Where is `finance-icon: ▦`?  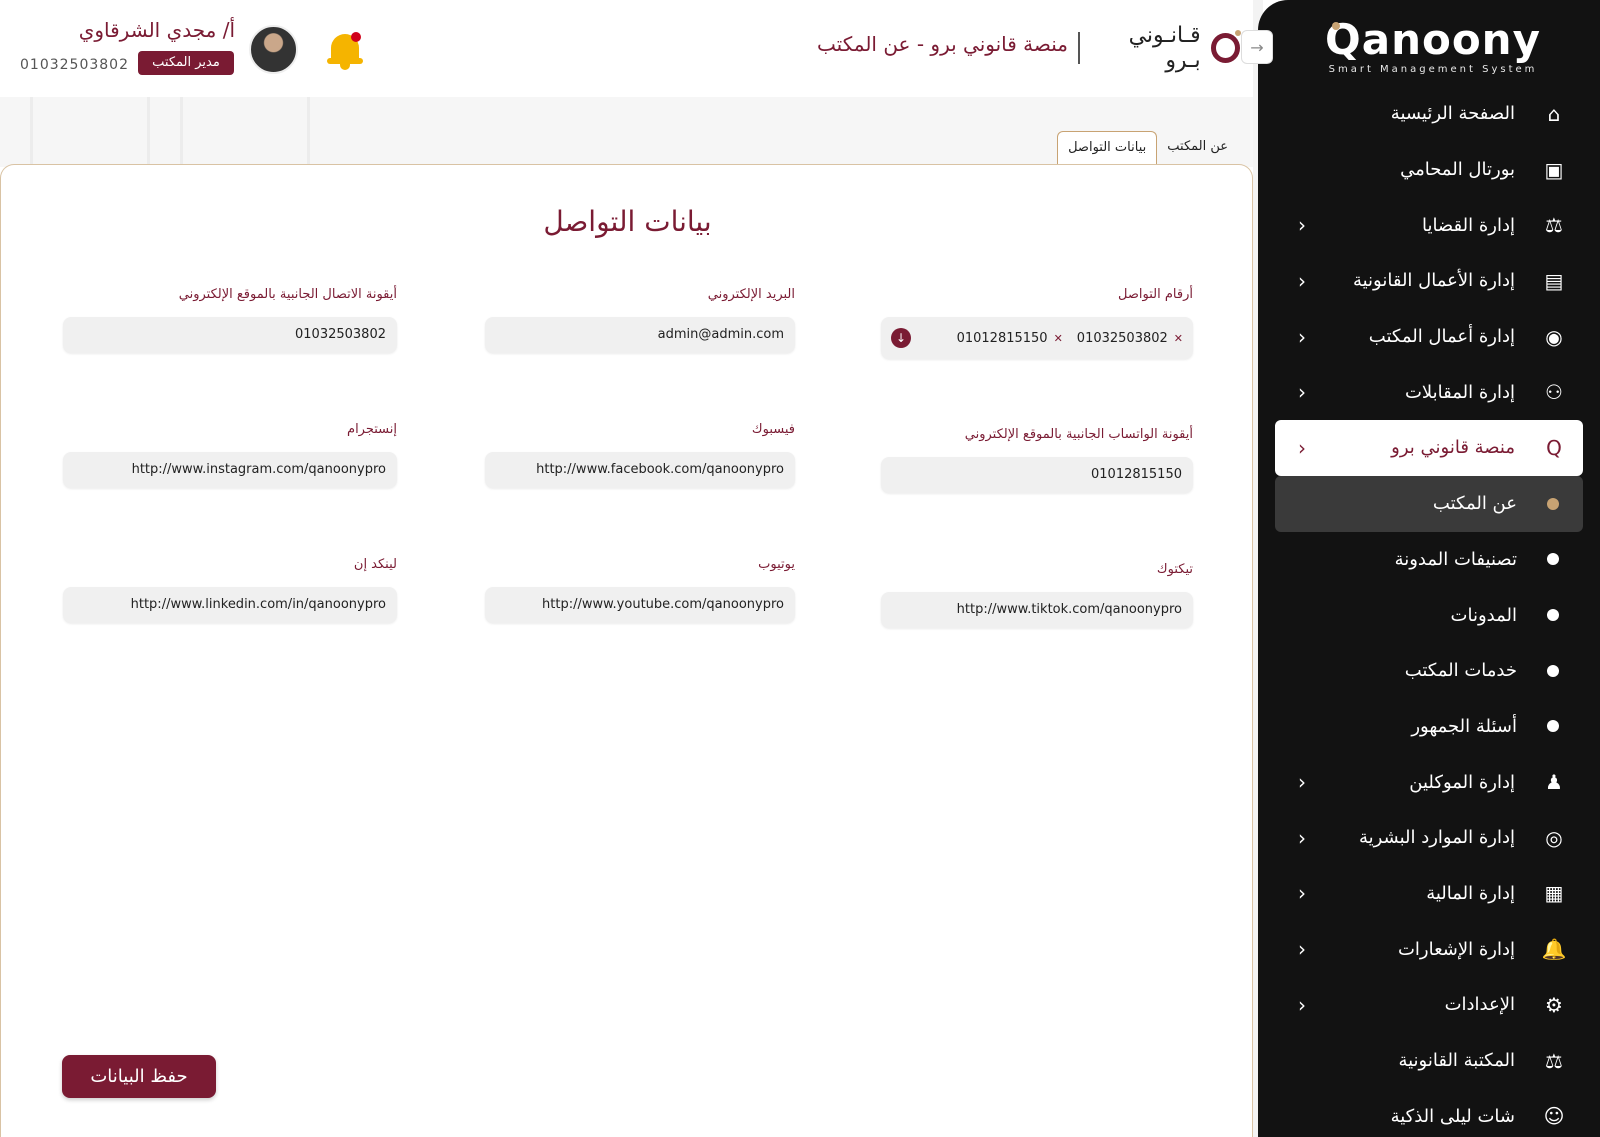
finance-icon: ▦ is located at coordinates (1554, 893).